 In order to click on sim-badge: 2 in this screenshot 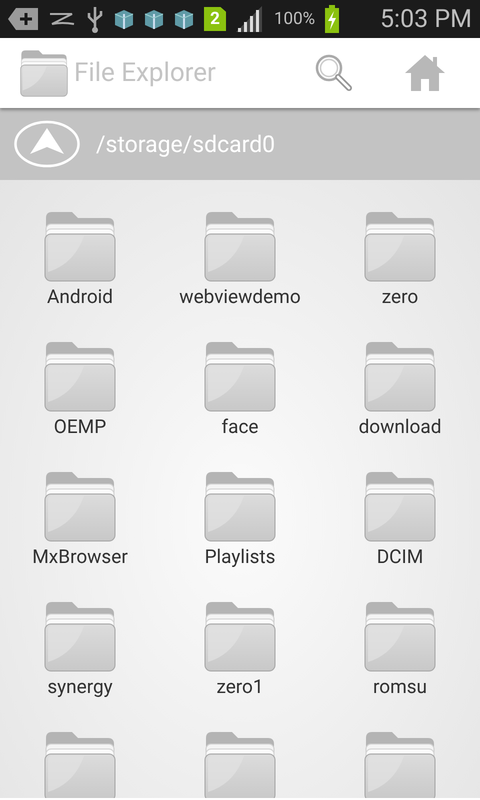, I will do `click(215, 19)`.